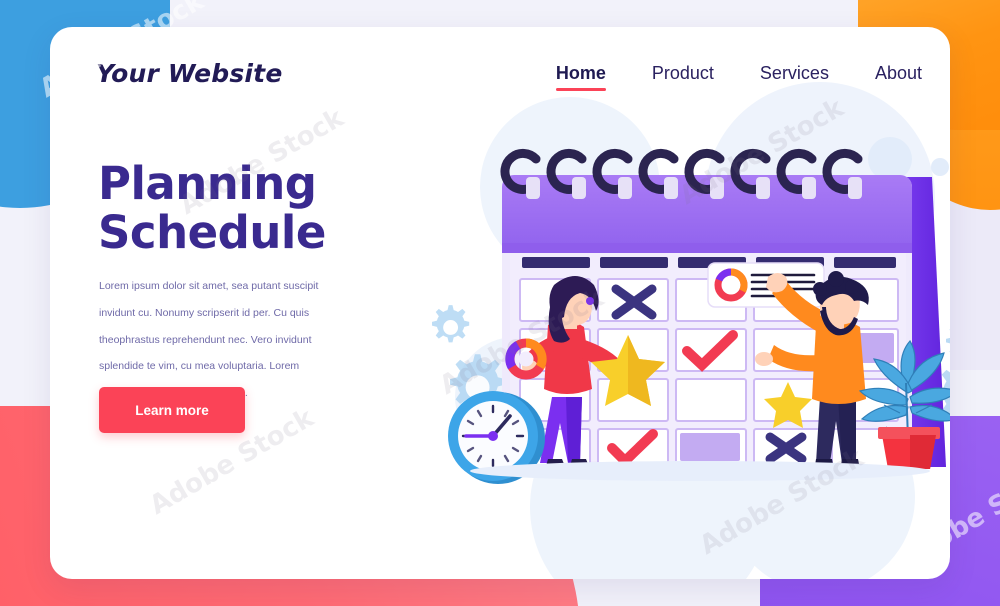 Image resolution: width=1000 pixels, height=606 pixels. I want to click on learn-more-button: Learn more, so click(172, 410).